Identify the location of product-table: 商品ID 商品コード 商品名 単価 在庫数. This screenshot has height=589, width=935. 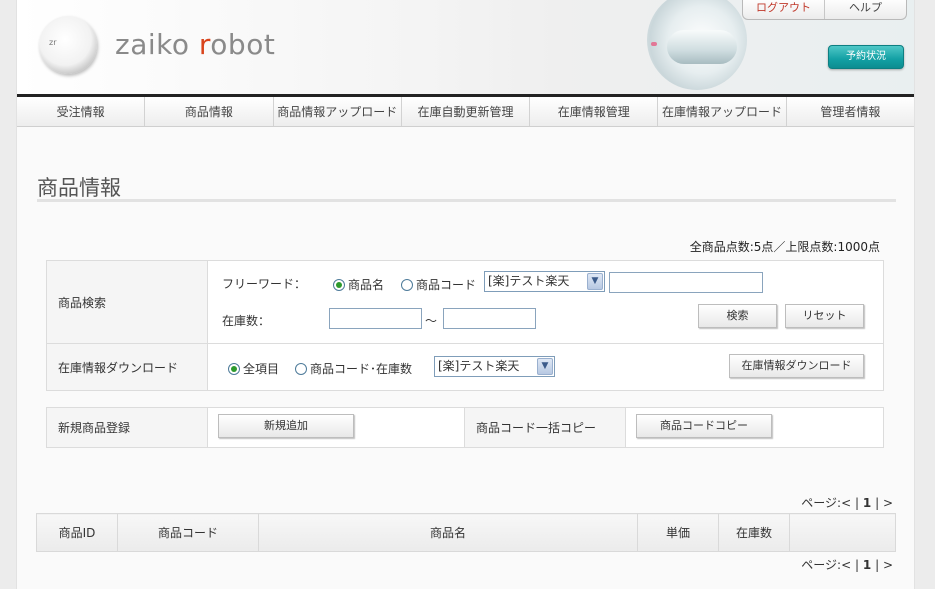
(466, 532).